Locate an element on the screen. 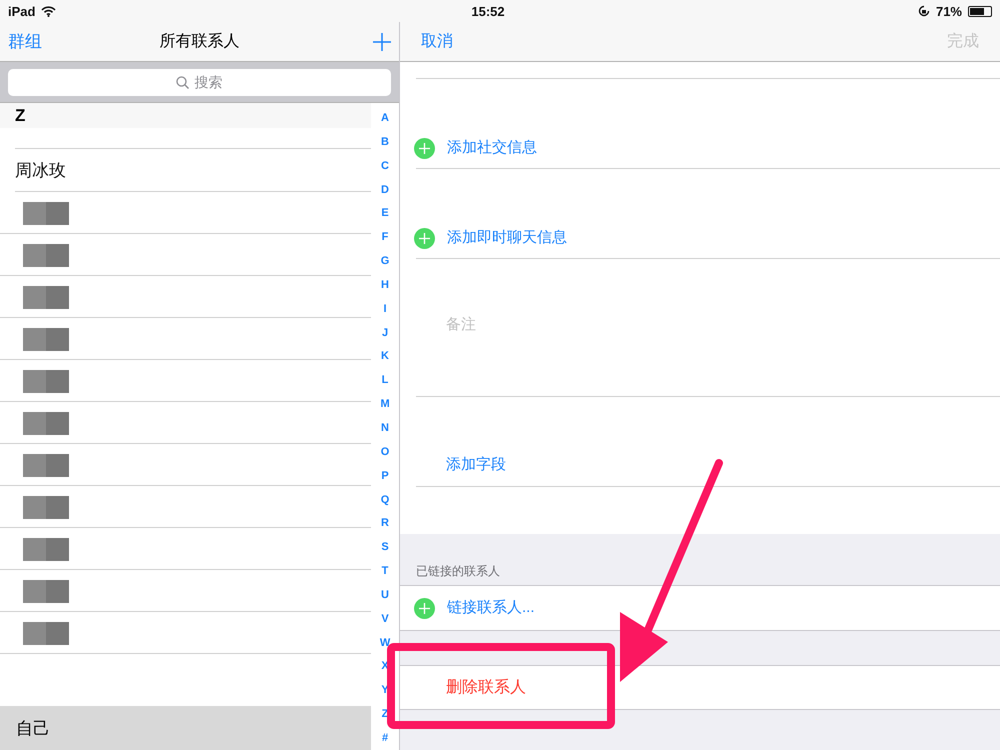  index-letter: # is located at coordinates (385, 738).